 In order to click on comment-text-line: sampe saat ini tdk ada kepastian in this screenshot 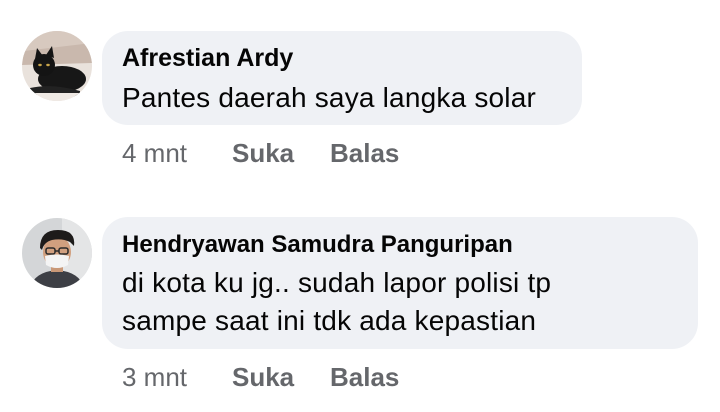, I will do `click(329, 320)`.